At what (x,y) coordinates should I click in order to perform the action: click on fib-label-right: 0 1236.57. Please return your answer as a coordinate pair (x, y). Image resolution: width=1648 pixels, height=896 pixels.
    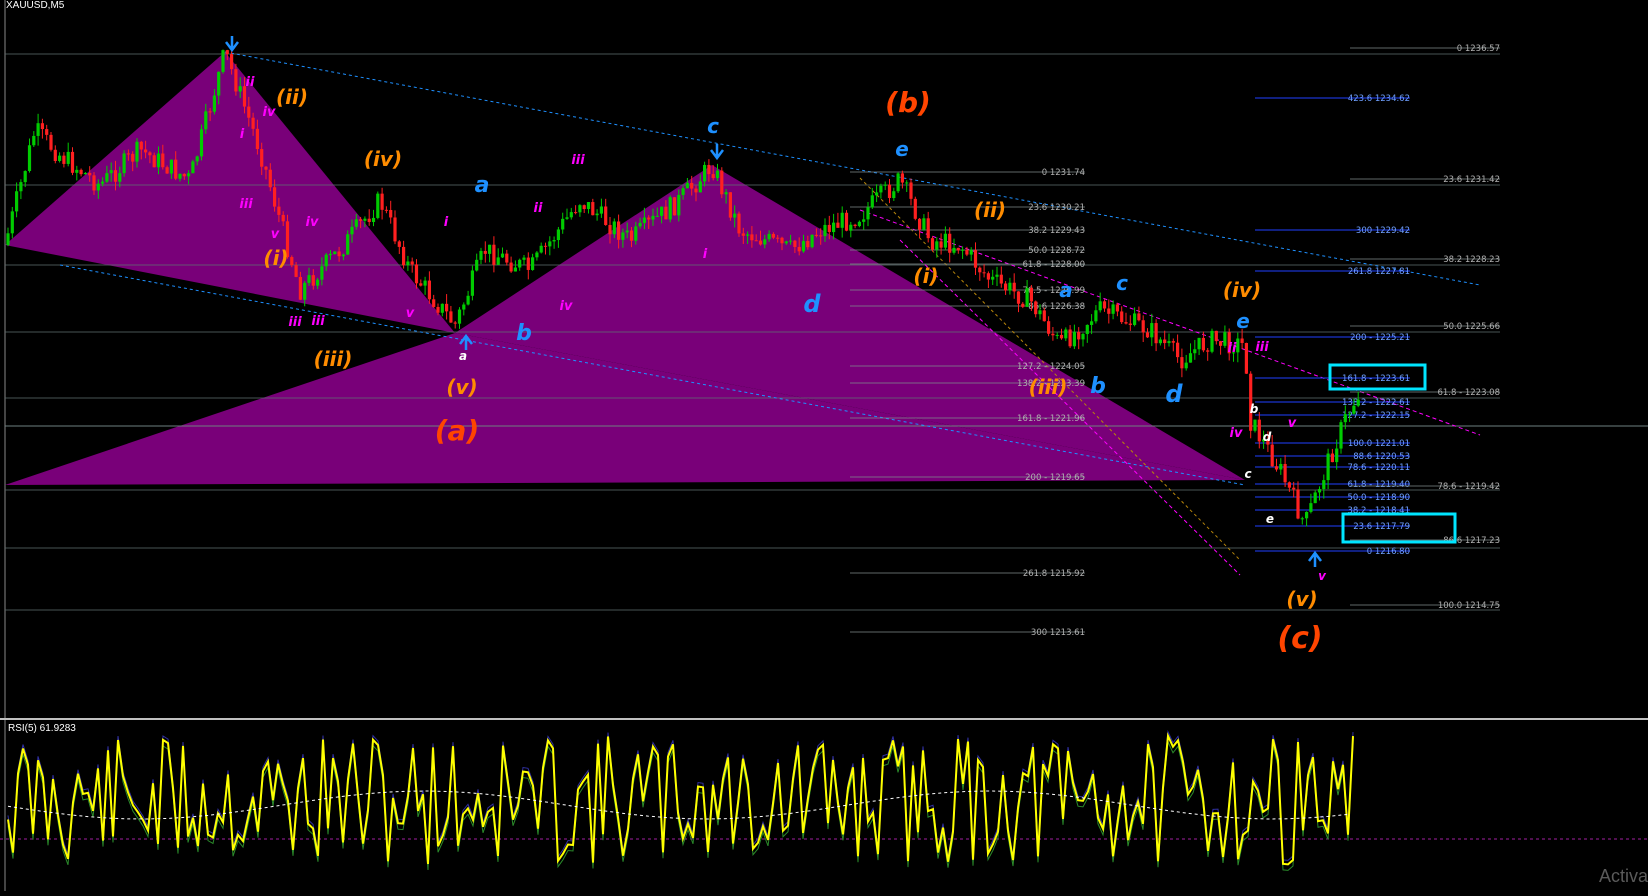
    Looking at the image, I should click on (1478, 49).